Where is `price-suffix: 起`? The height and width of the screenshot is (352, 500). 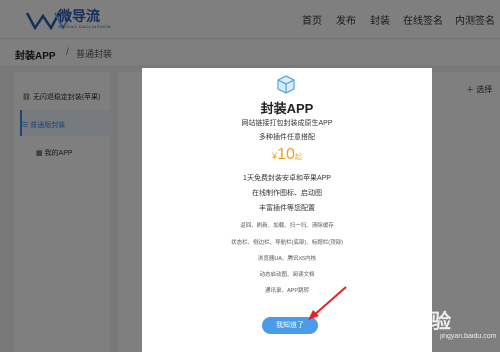 price-suffix: 起 is located at coordinates (298, 157).